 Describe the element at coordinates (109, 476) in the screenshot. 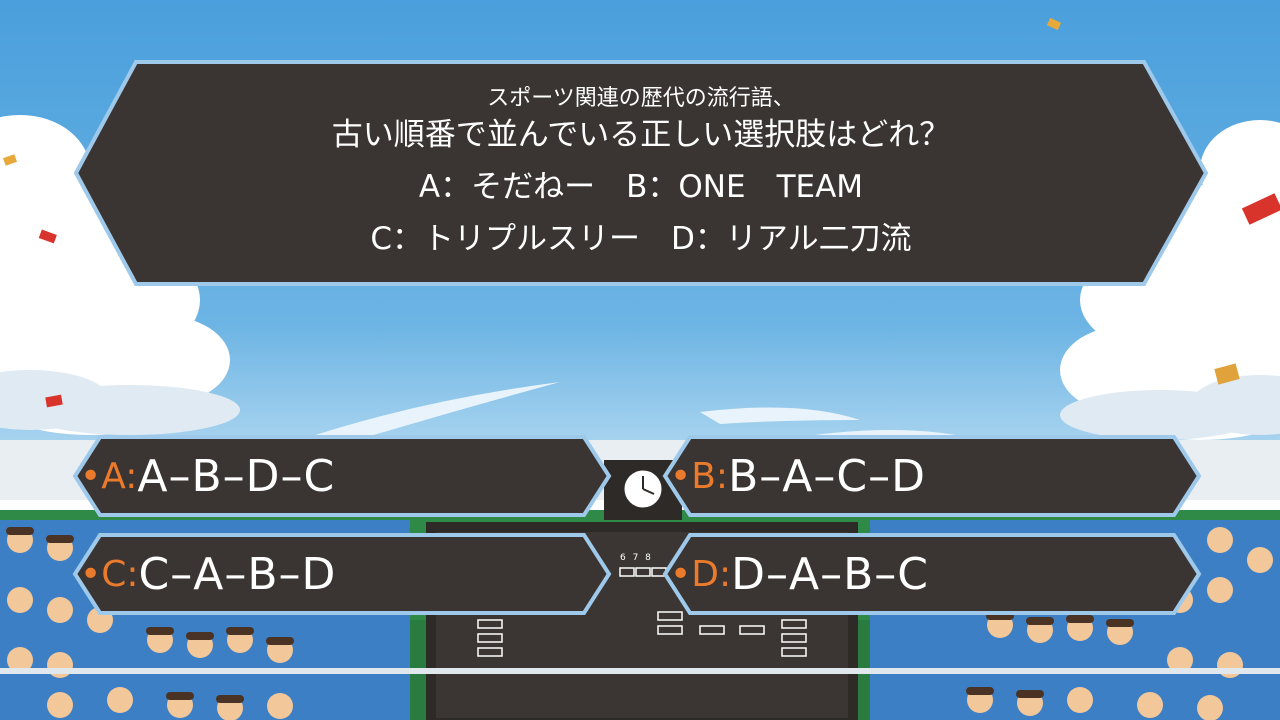

I see `answer-a-letter: •A:` at that location.